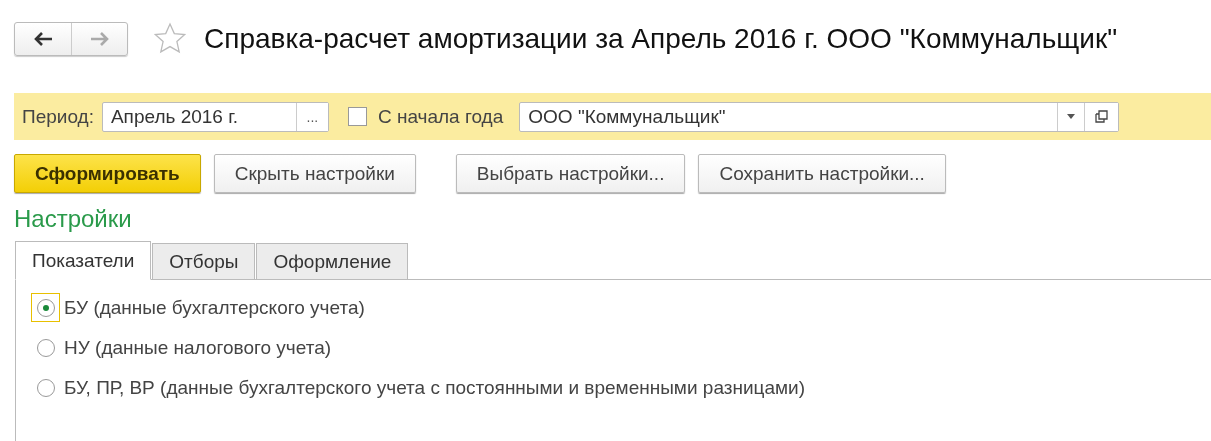 The width and height of the screenshot is (1211, 441). Describe the element at coordinates (58, 116) in the screenshot. I see `period-label: Период:` at that location.